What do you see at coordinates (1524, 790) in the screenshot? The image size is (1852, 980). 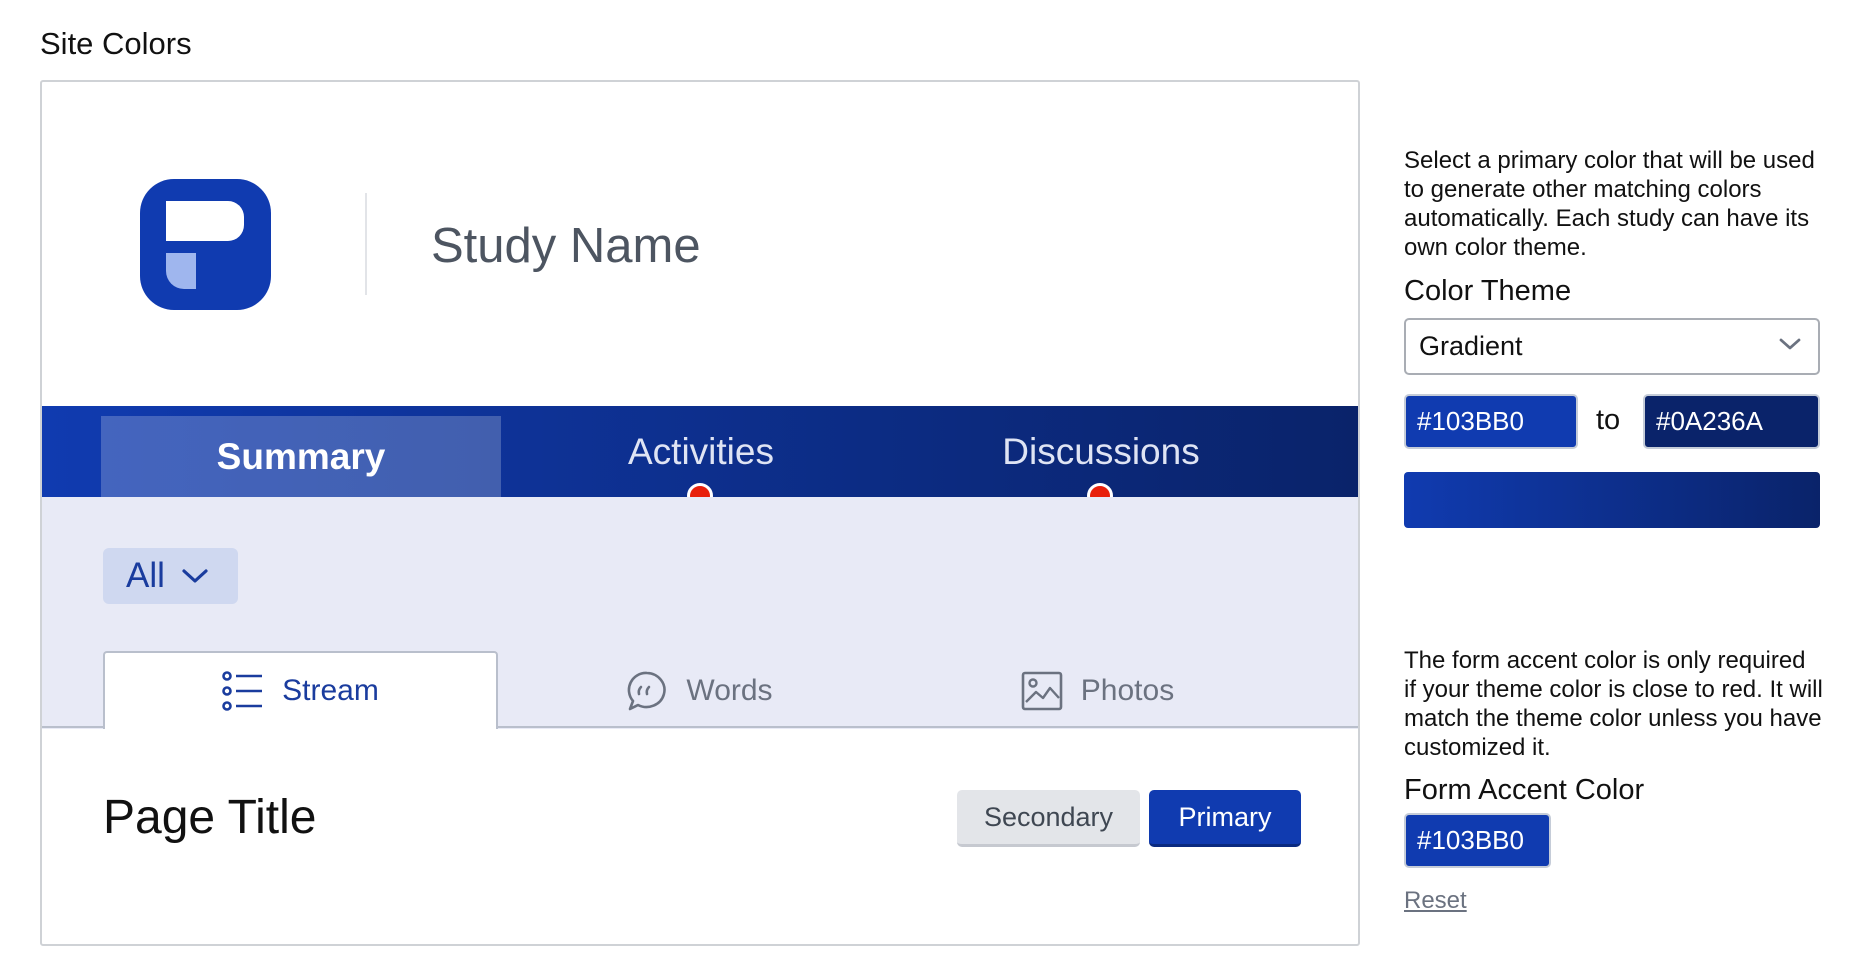 I see `form-accent-label: Form Accent Color` at bounding box center [1524, 790].